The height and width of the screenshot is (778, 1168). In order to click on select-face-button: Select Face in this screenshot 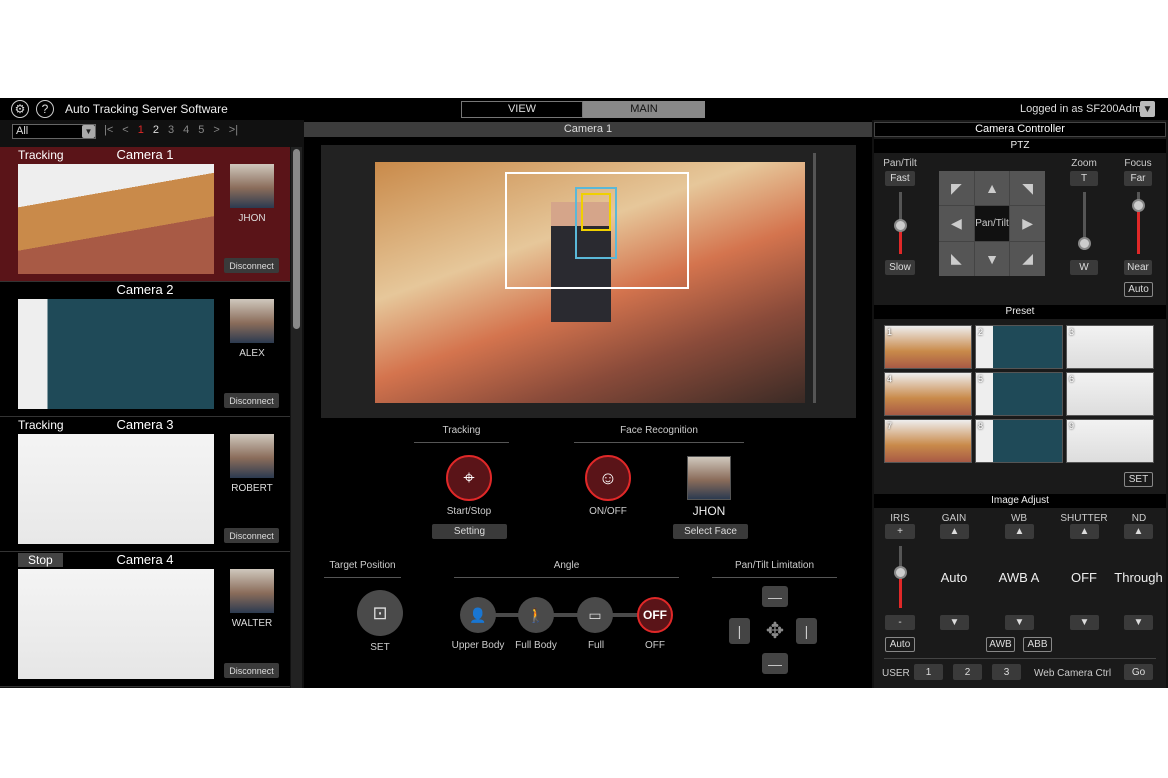, I will do `click(710, 531)`.